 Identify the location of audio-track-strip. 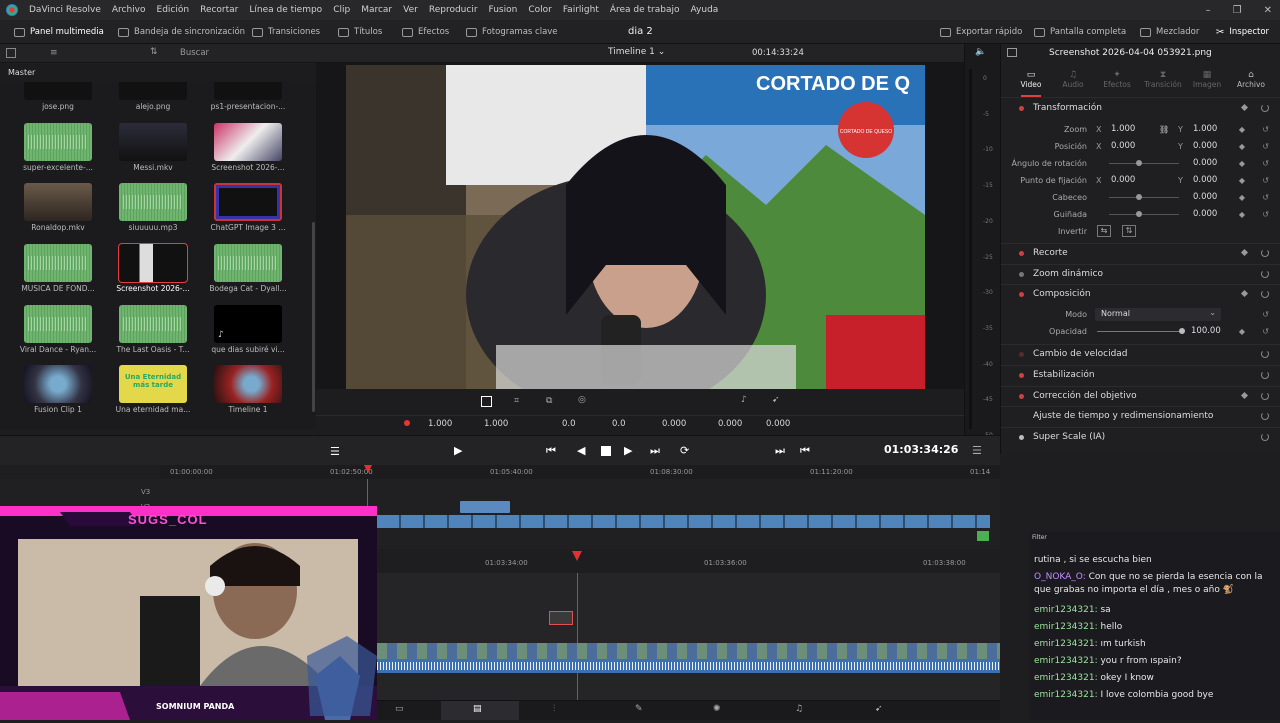
(688, 666).